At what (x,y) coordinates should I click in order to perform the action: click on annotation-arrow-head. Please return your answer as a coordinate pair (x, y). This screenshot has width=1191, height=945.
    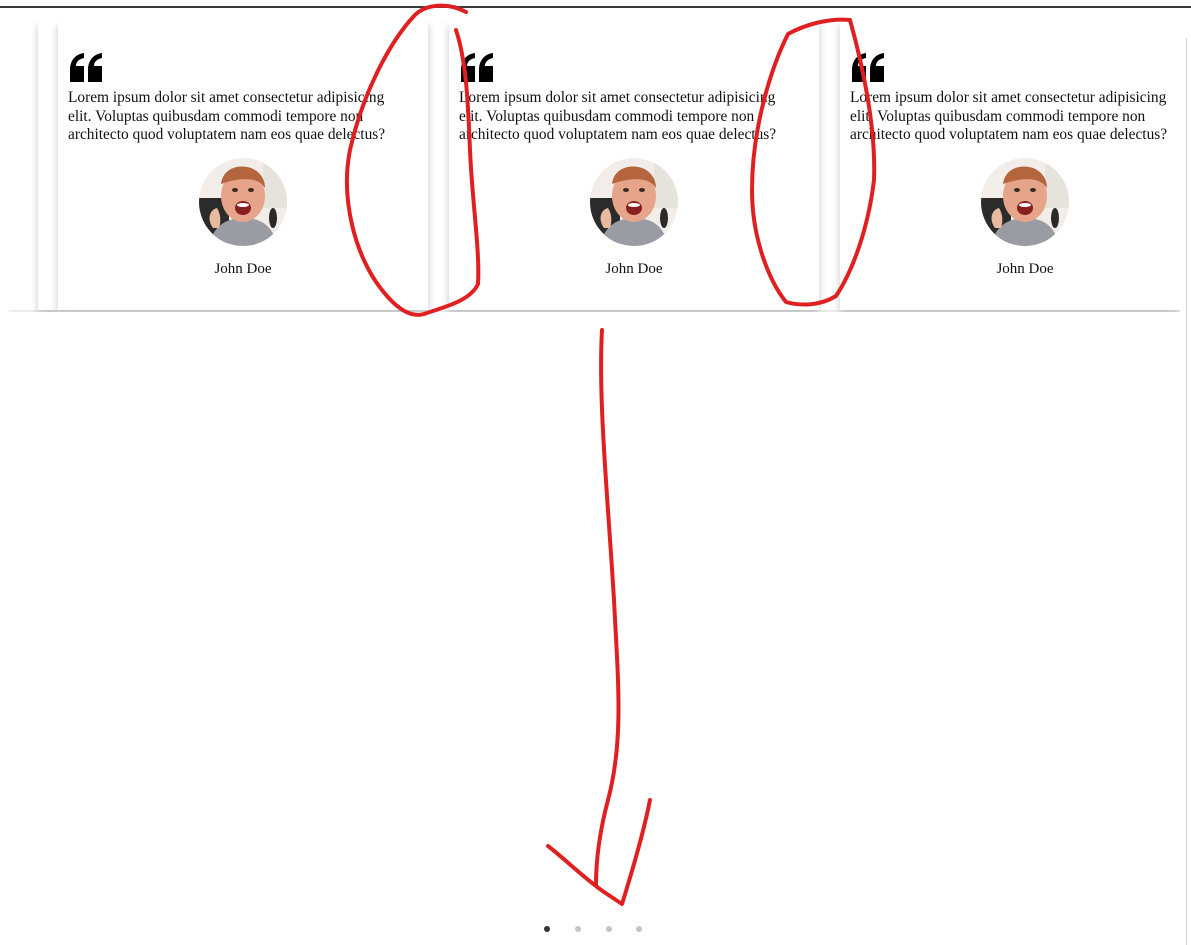
    Looking at the image, I should click on (599, 852).